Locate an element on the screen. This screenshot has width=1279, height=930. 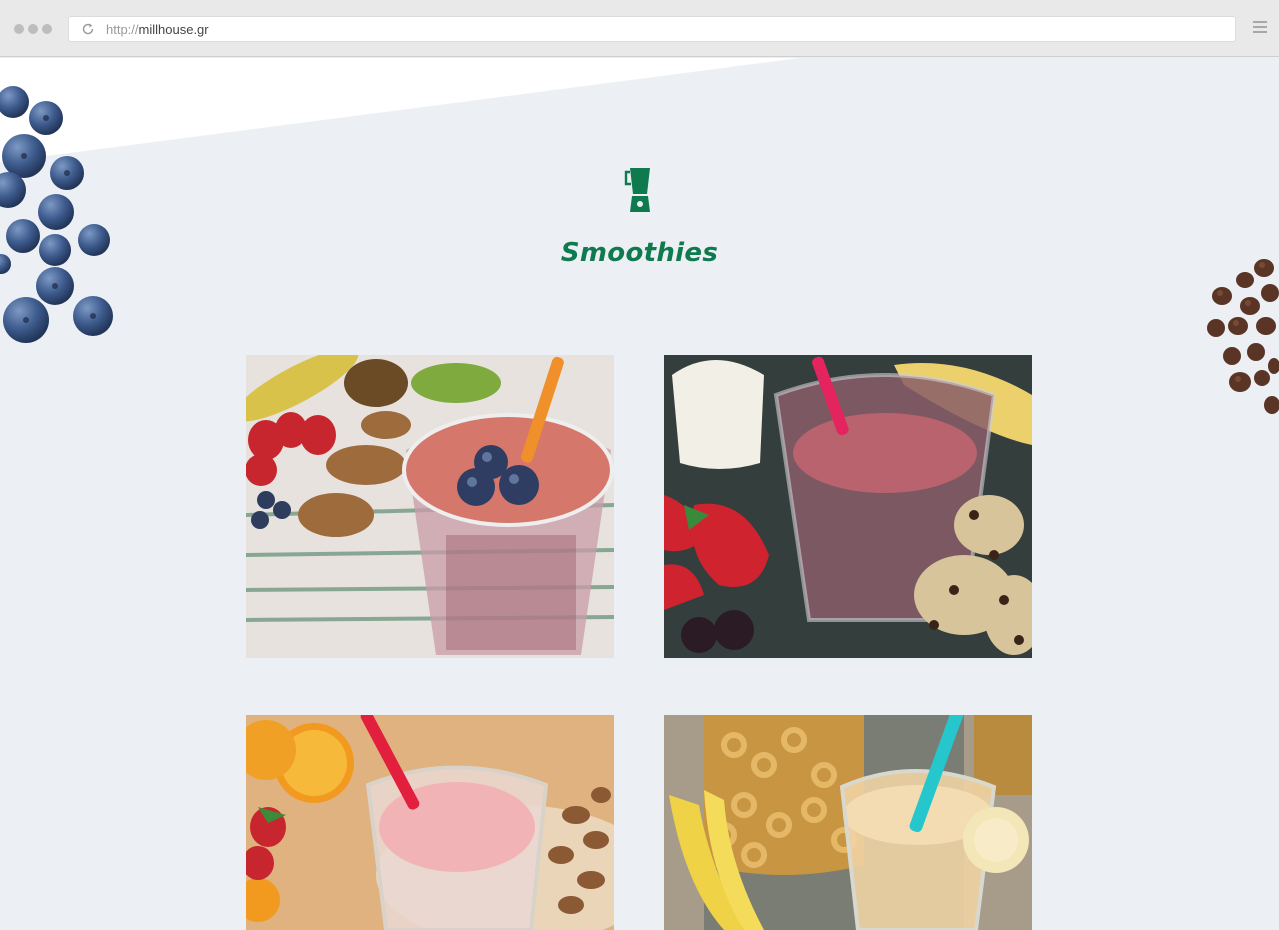
url-text: http://millhouse.gr is located at coordinates (157, 29).